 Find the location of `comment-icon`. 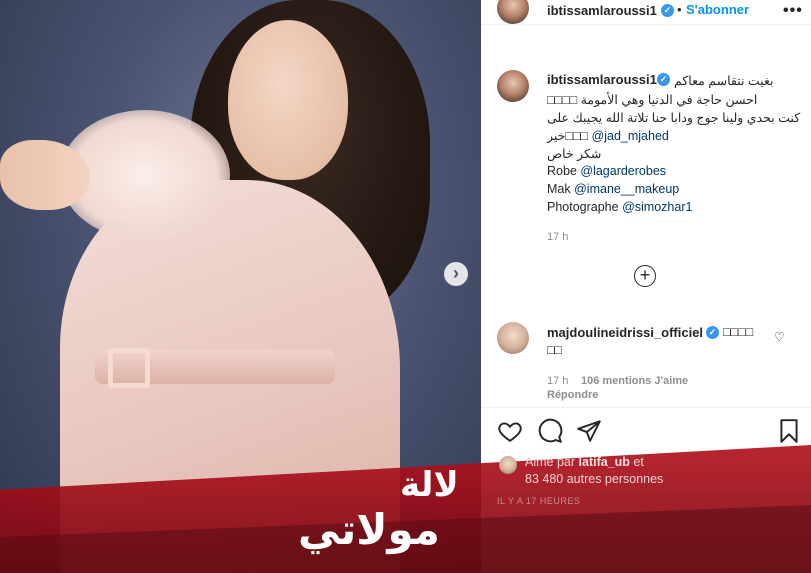

comment-icon is located at coordinates (550, 431).